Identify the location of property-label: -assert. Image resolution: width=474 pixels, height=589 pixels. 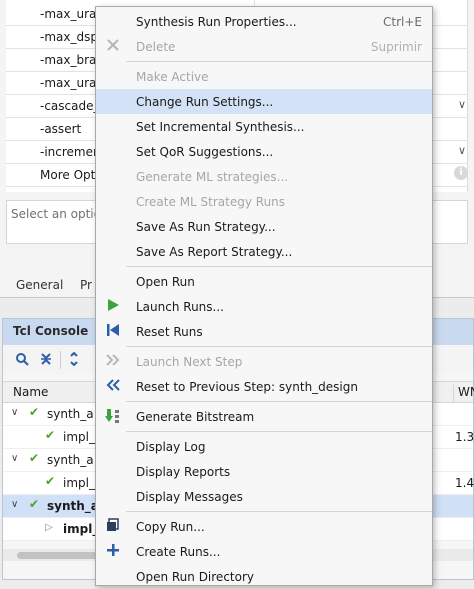
(61, 129).